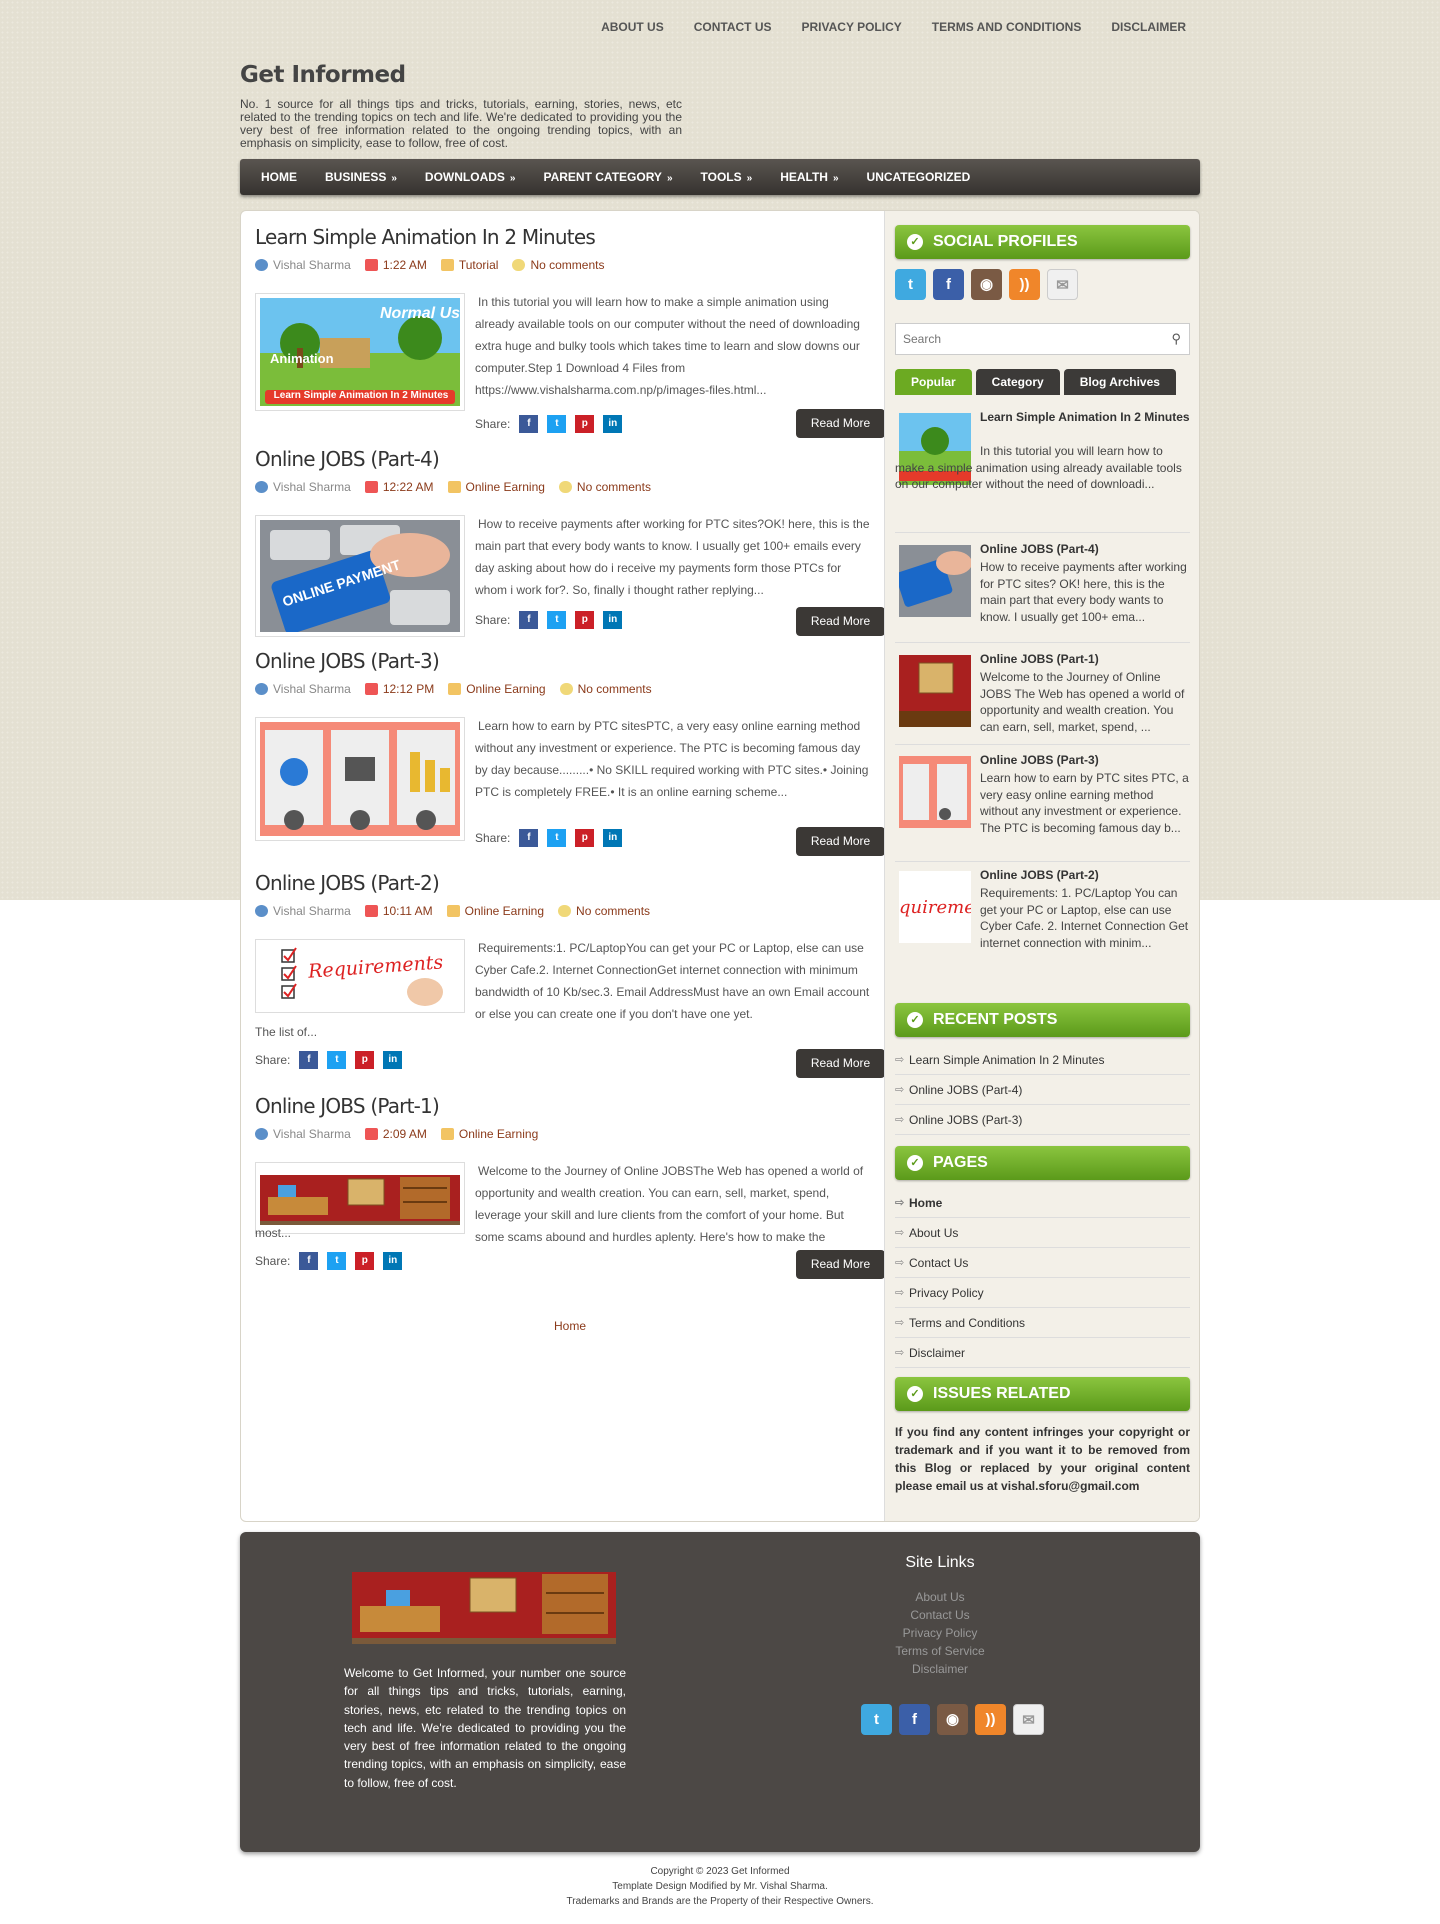  Describe the element at coordinates (1042, 1293) in the screenshot. I see `page-link-privacy: Privacy Policy` at that location.